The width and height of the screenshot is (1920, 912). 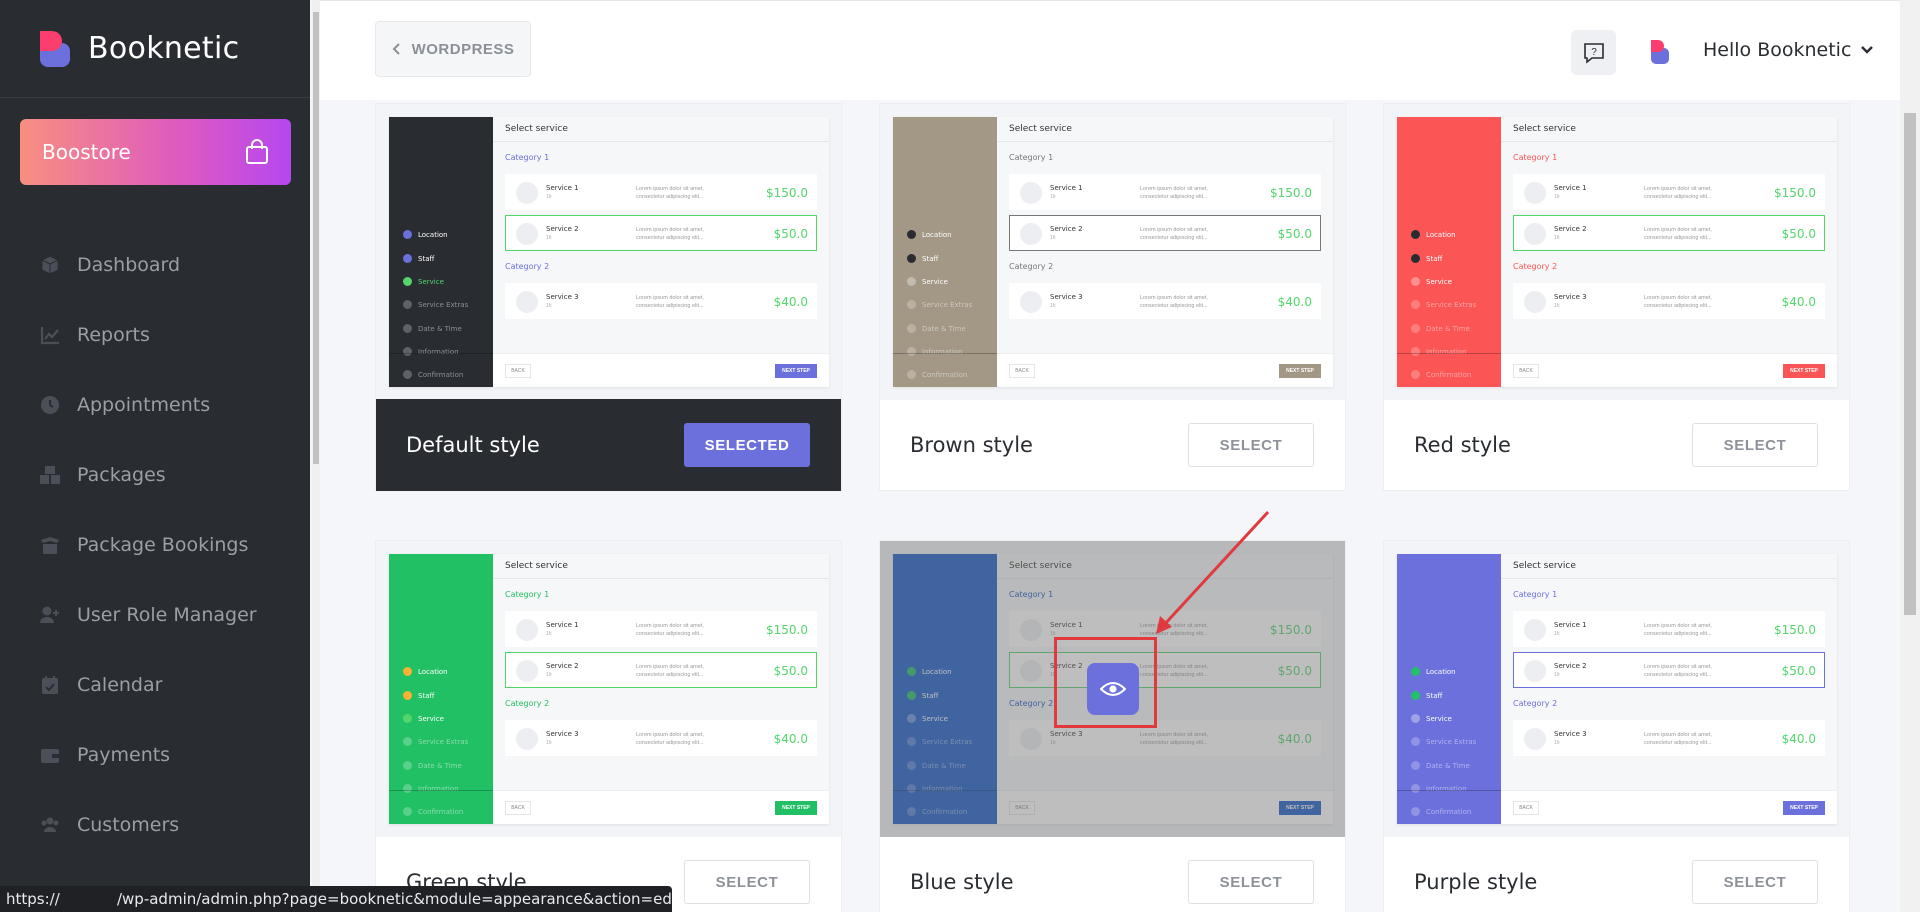 I want to click on sidebar-item-customers: Customers, so click(x=155, y=825).